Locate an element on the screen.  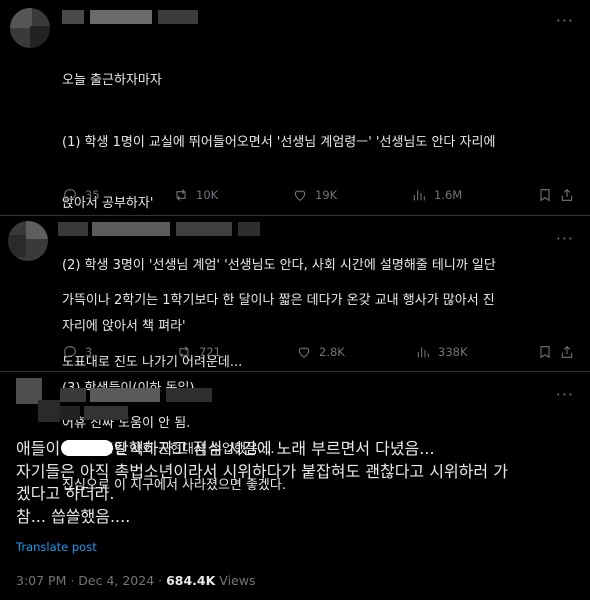
action-bar: 3 721 2.8K 338K is located at coordinates (322, 352).